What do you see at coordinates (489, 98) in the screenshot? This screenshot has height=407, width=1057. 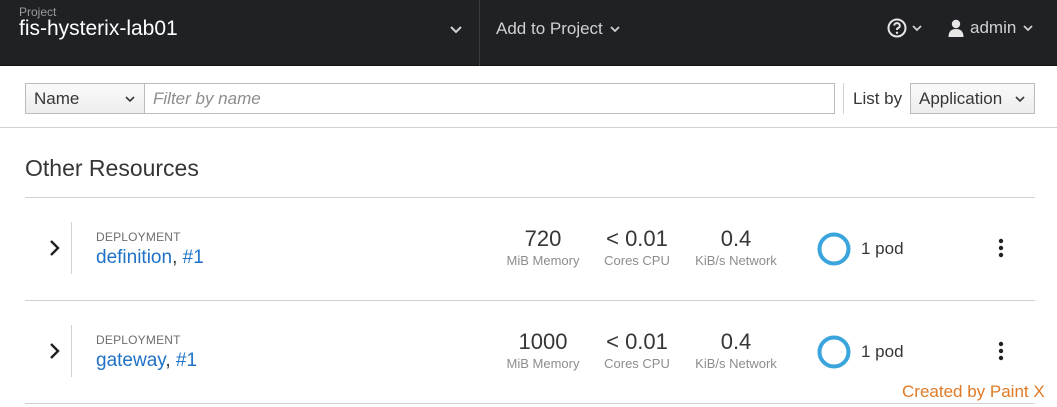 I see `filter-input` at bounding box center [489, 98].